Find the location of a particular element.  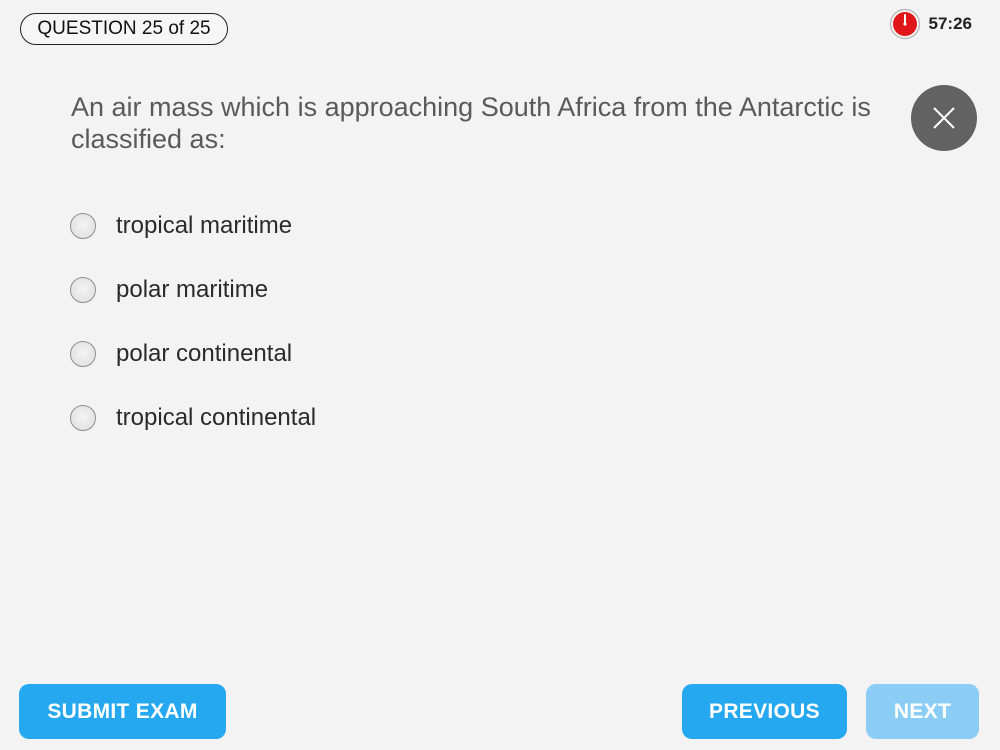

timer-text: 57:26 is located at coordinates (950, 23).